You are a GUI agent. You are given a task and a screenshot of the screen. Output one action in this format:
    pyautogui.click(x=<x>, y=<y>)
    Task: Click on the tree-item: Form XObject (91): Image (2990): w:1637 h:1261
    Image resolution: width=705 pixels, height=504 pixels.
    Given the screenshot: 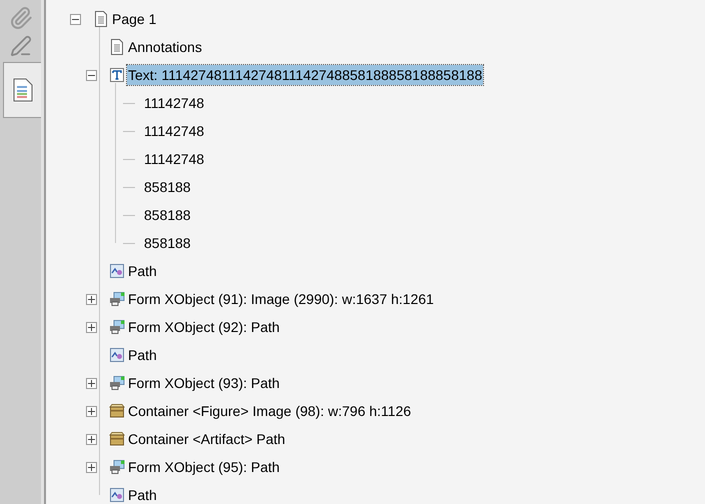 What is the action you would take?
    pyautogui.click(x=281, y=299)
    